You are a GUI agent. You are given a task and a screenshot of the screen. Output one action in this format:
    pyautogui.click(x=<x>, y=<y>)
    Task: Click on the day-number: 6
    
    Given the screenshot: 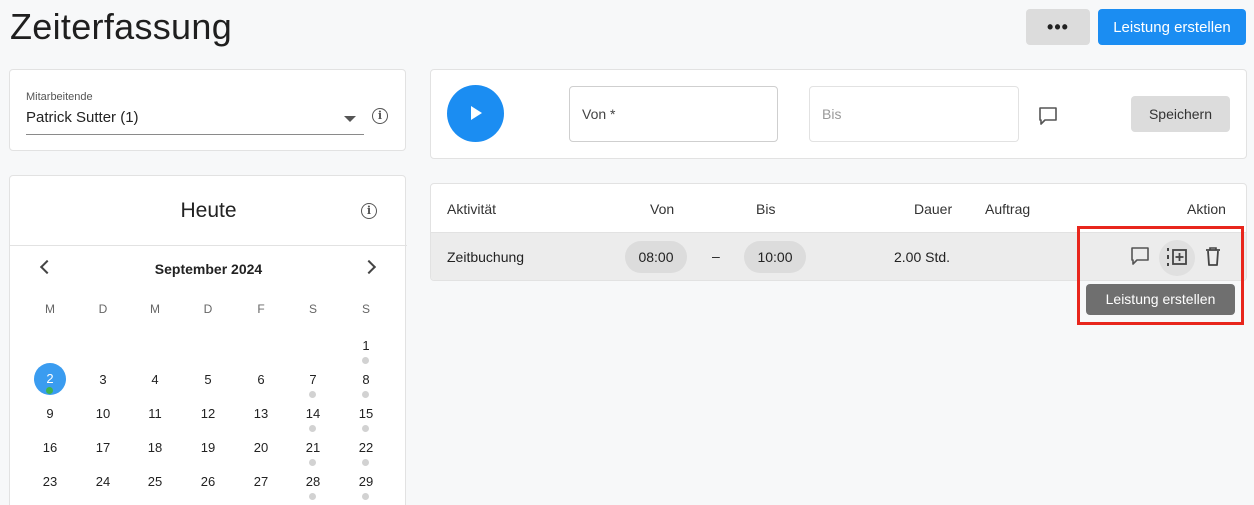 What is the action you would take?
    pyautogui.click(x=261, y=379)
    